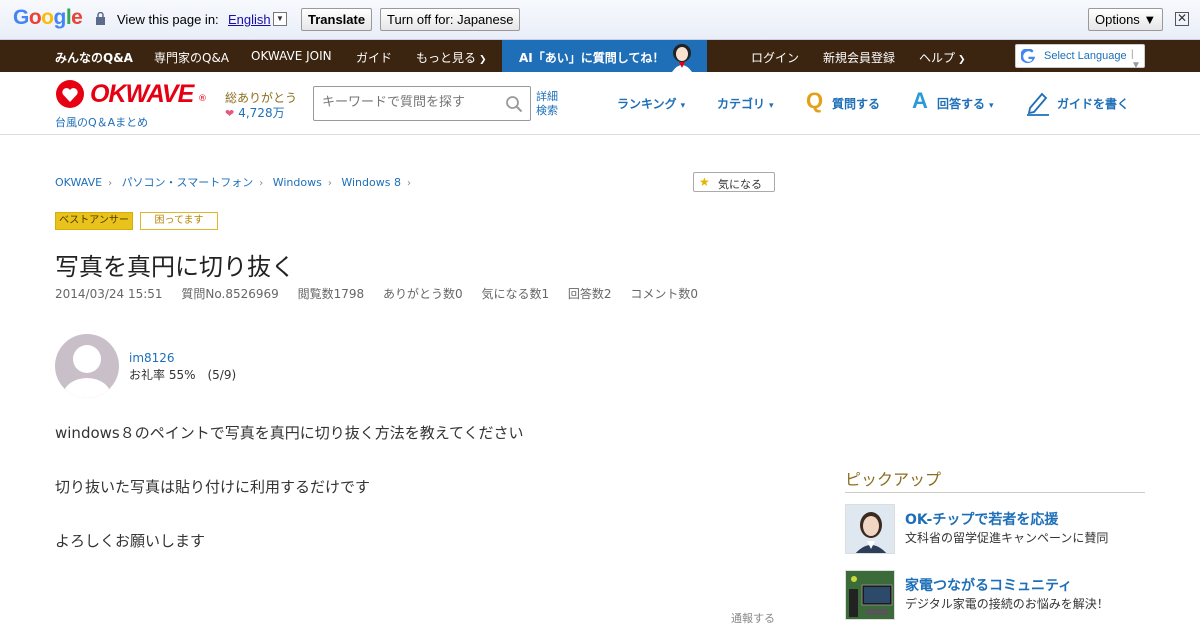 Image resolution: width=1200 pixels, height=630 pixels. I want to click on tv-community-icon, so click(870, 595).